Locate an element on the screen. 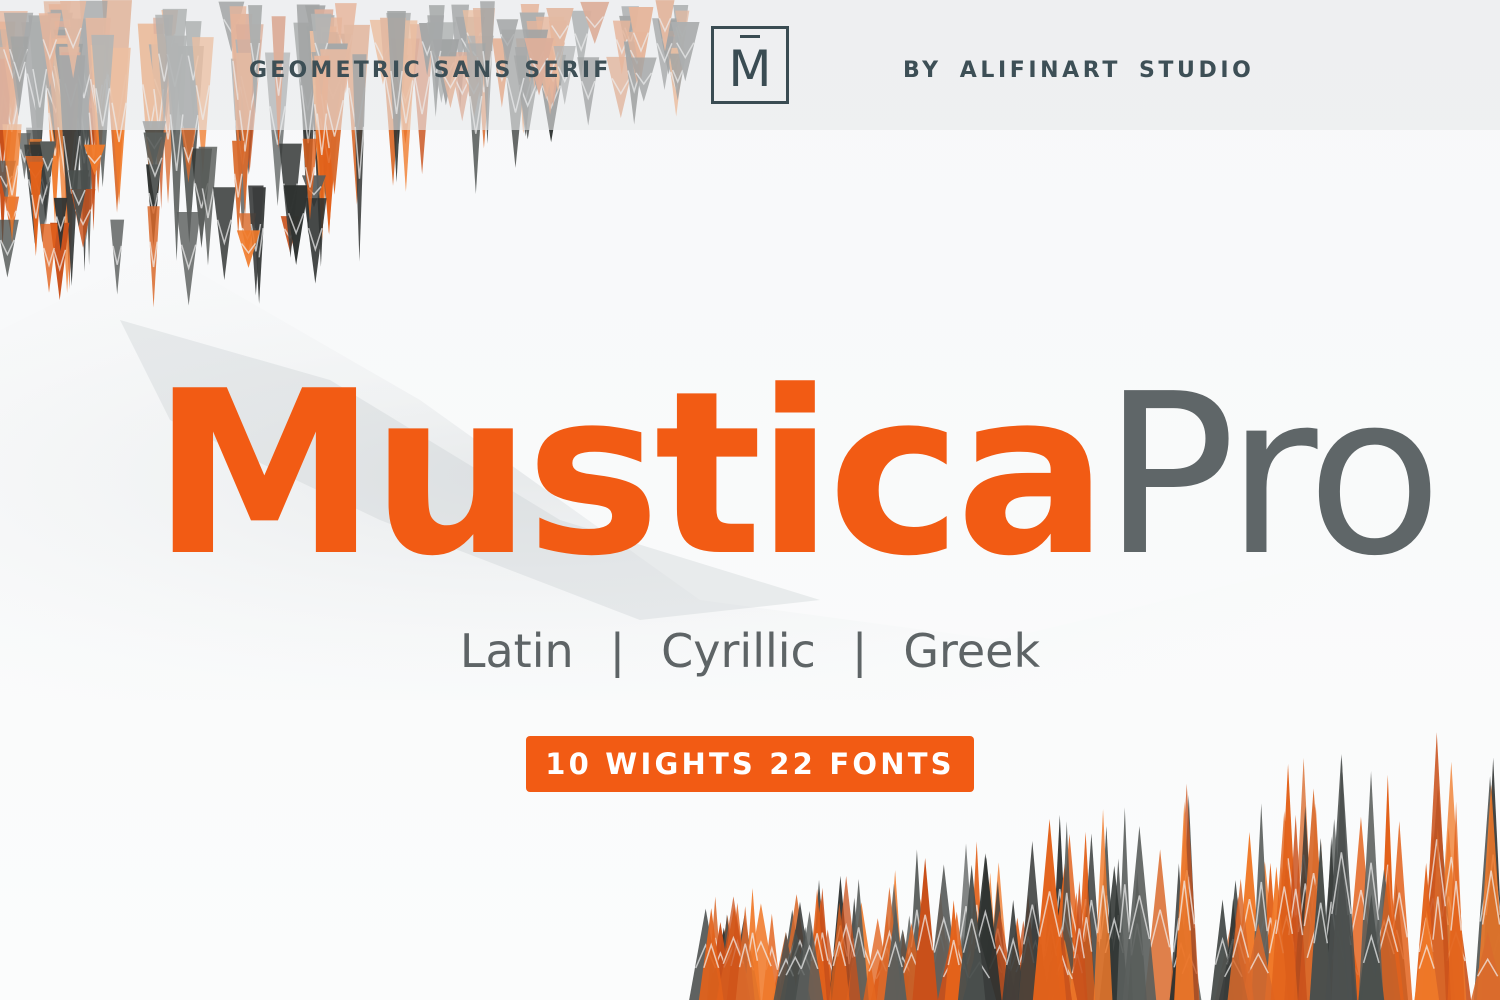 This screenshot has height=1000, width=1500. logo-mark: M is located at coordinates (750, 65).